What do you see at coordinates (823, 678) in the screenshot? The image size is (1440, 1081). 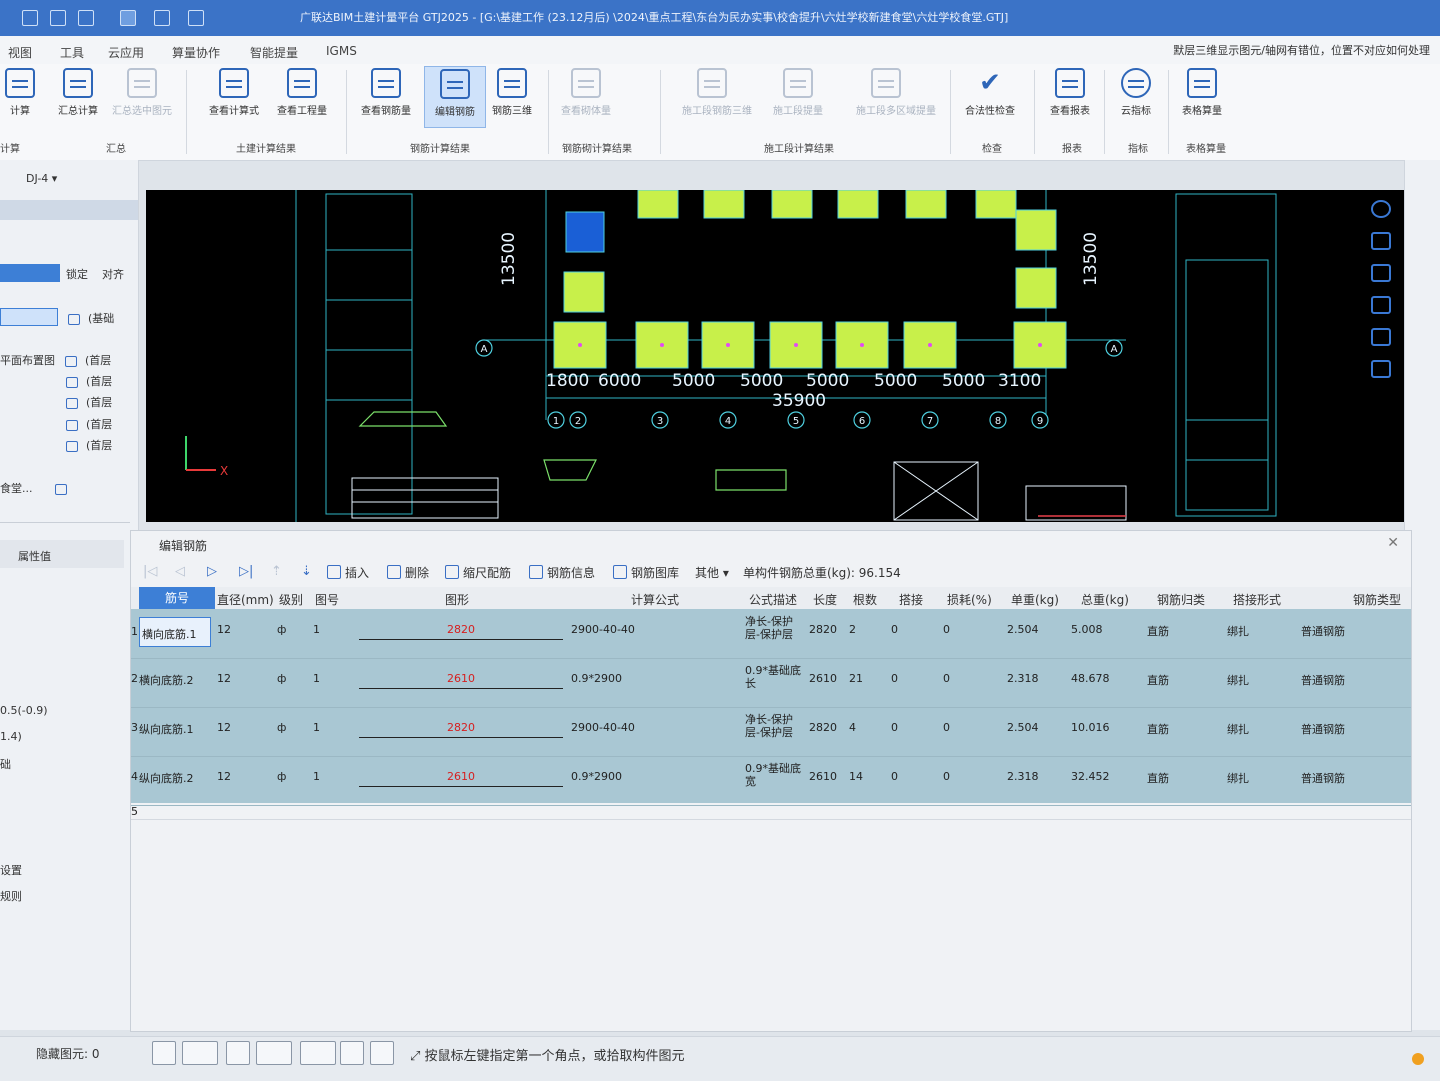 I see `length-cell: 2610` at bounding box center [823, 678].